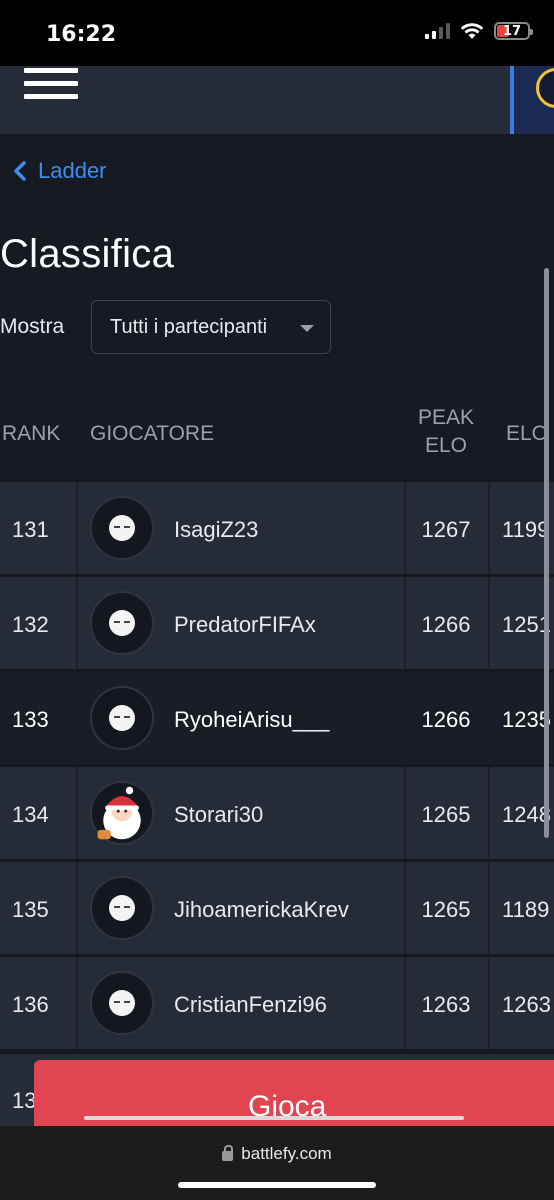 This screenshot has height=1200, width=554. What do you see at coordinates (277, 1185) in the screenshot?
I see `home-indicator` at bounding box center [277, 1185].